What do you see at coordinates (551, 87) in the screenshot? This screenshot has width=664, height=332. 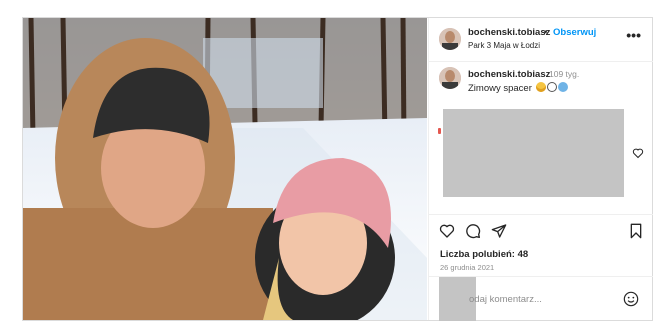 I see `snowman-icon` at bounding box center [551, 87].